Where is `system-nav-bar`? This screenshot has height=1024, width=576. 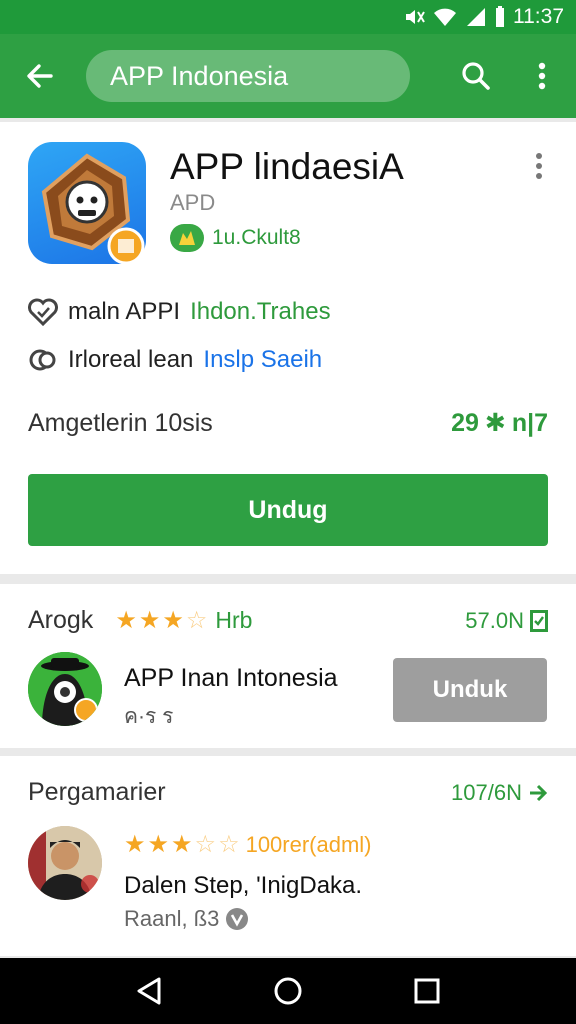
system-nav-bar is located at coordinates (288, 991).